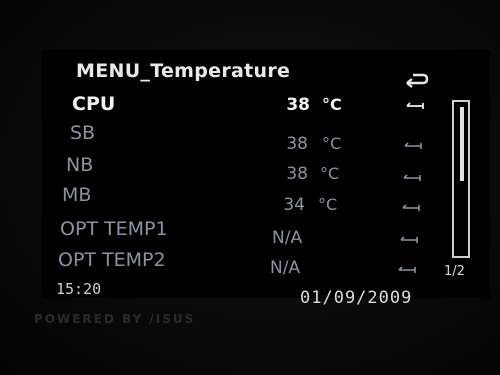 The height and width of the screenshot is (375, 500). What do you see at coordinates (115, 319) in the screenshot?
I see `branding-logo: POWERED BY /ISUS` at bounding box center [115, 319].